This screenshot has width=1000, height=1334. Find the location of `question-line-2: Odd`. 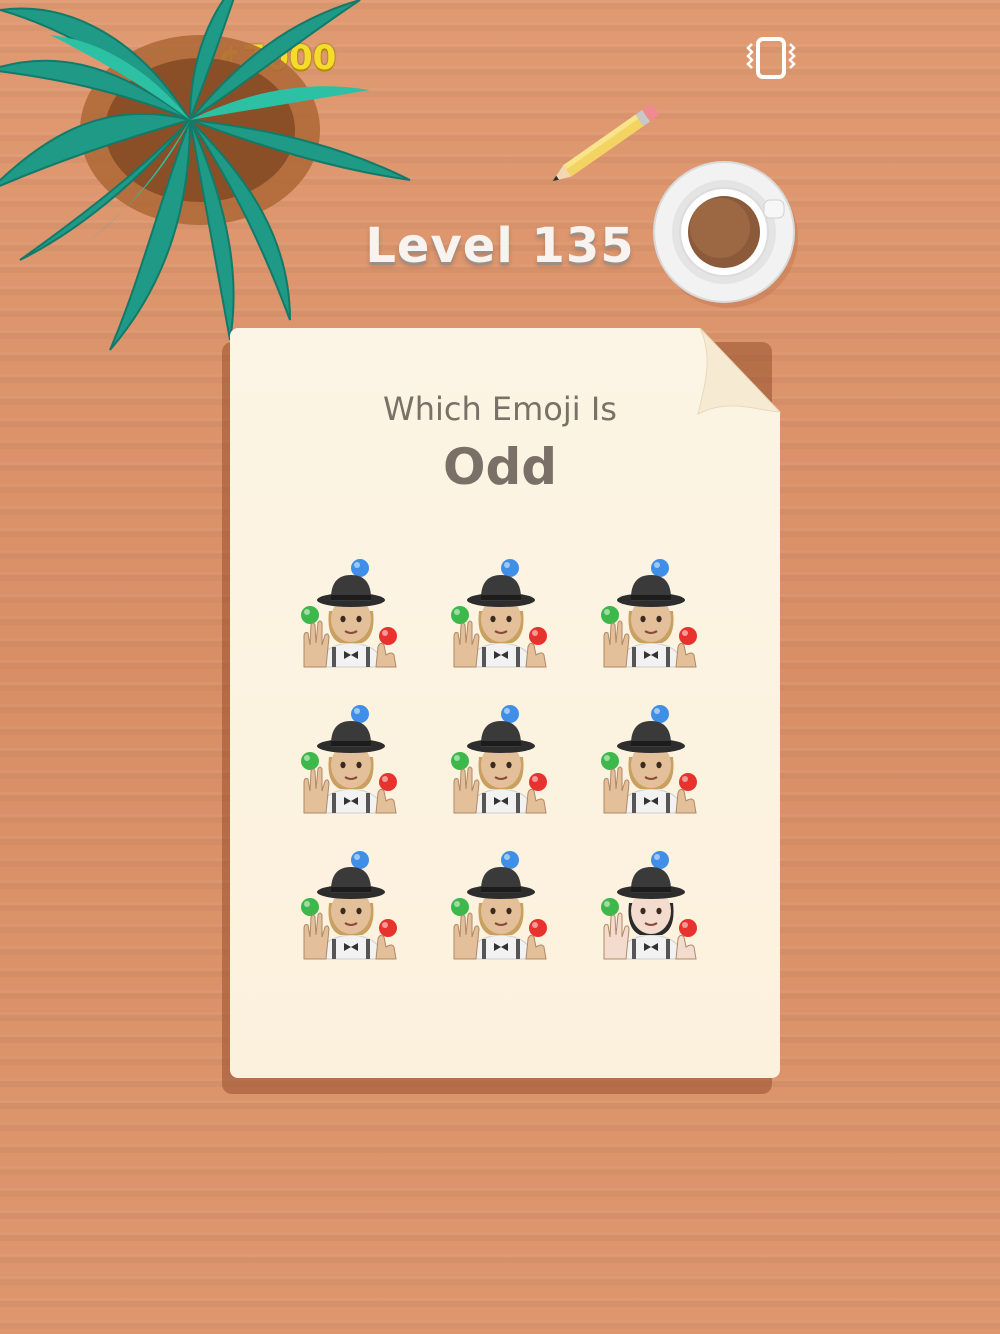

question-line-2: Odd is located at coordinates (500, 467).